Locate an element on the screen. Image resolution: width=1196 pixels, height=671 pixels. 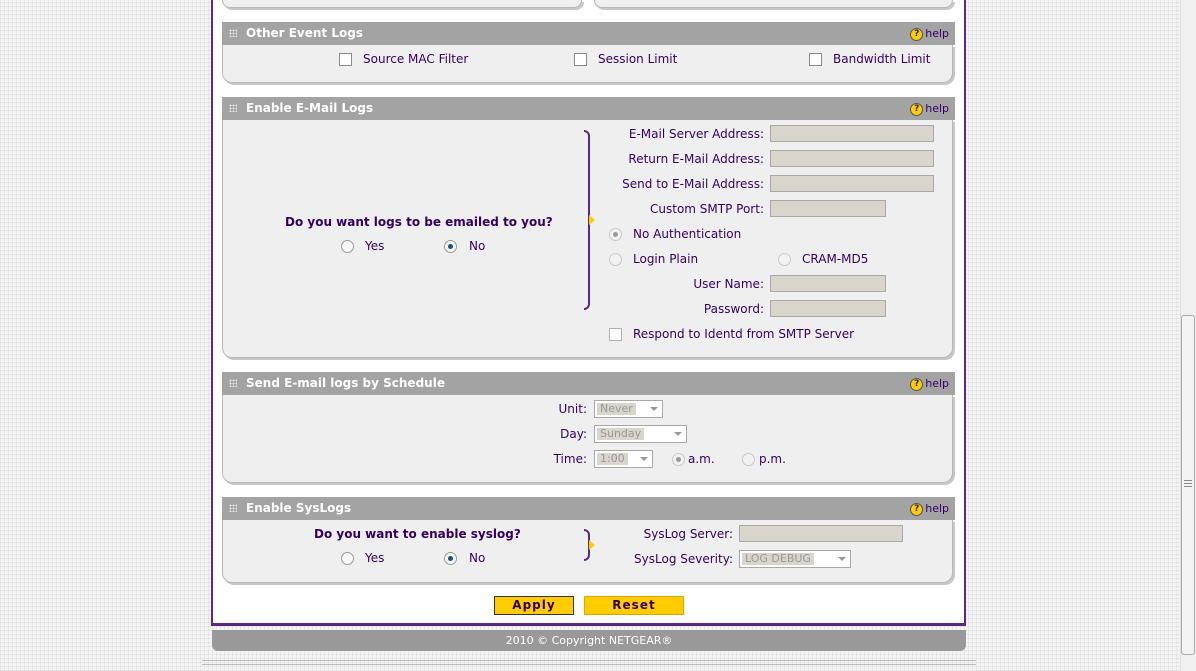
email-no-radio is located at coordinates (450, 246).